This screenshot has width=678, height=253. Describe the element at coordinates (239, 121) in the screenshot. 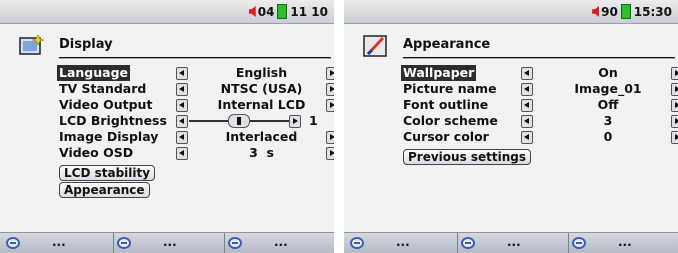

I see `brightness-slider-knob` at that location.